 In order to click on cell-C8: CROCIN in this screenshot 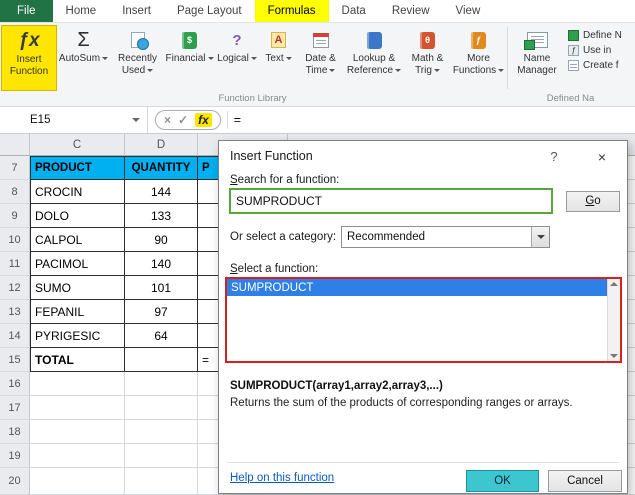, I will do `click(77, 192)`.